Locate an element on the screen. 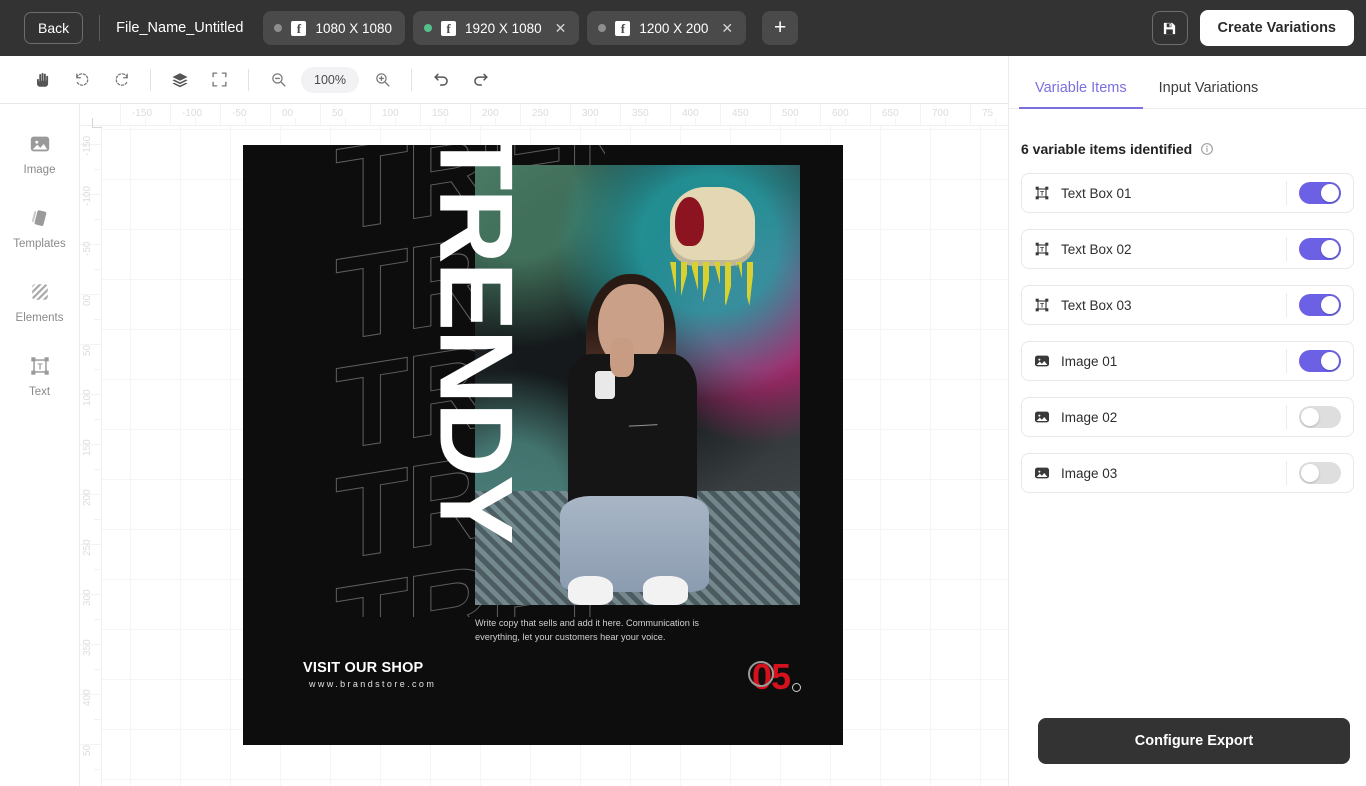 This screenshot has height=786, width=1366. redo-icon is located at coordinates (480, 79).